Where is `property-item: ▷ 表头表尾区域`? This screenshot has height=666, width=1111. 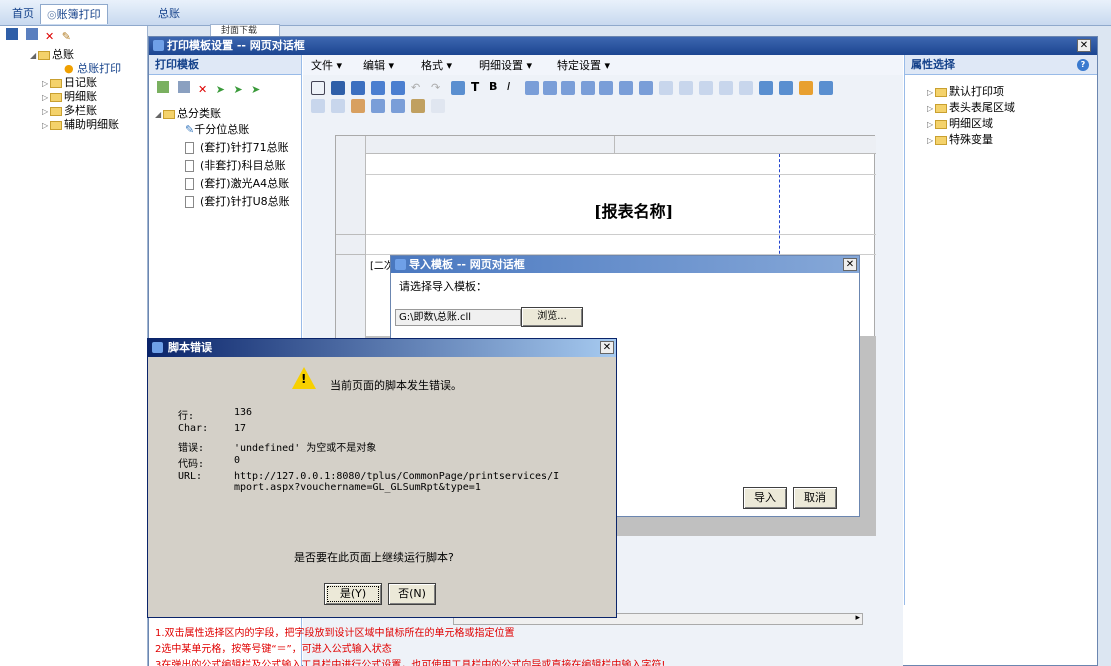
property-item: ▷ 表头表尾区域 is located at coordinates (971, 107).